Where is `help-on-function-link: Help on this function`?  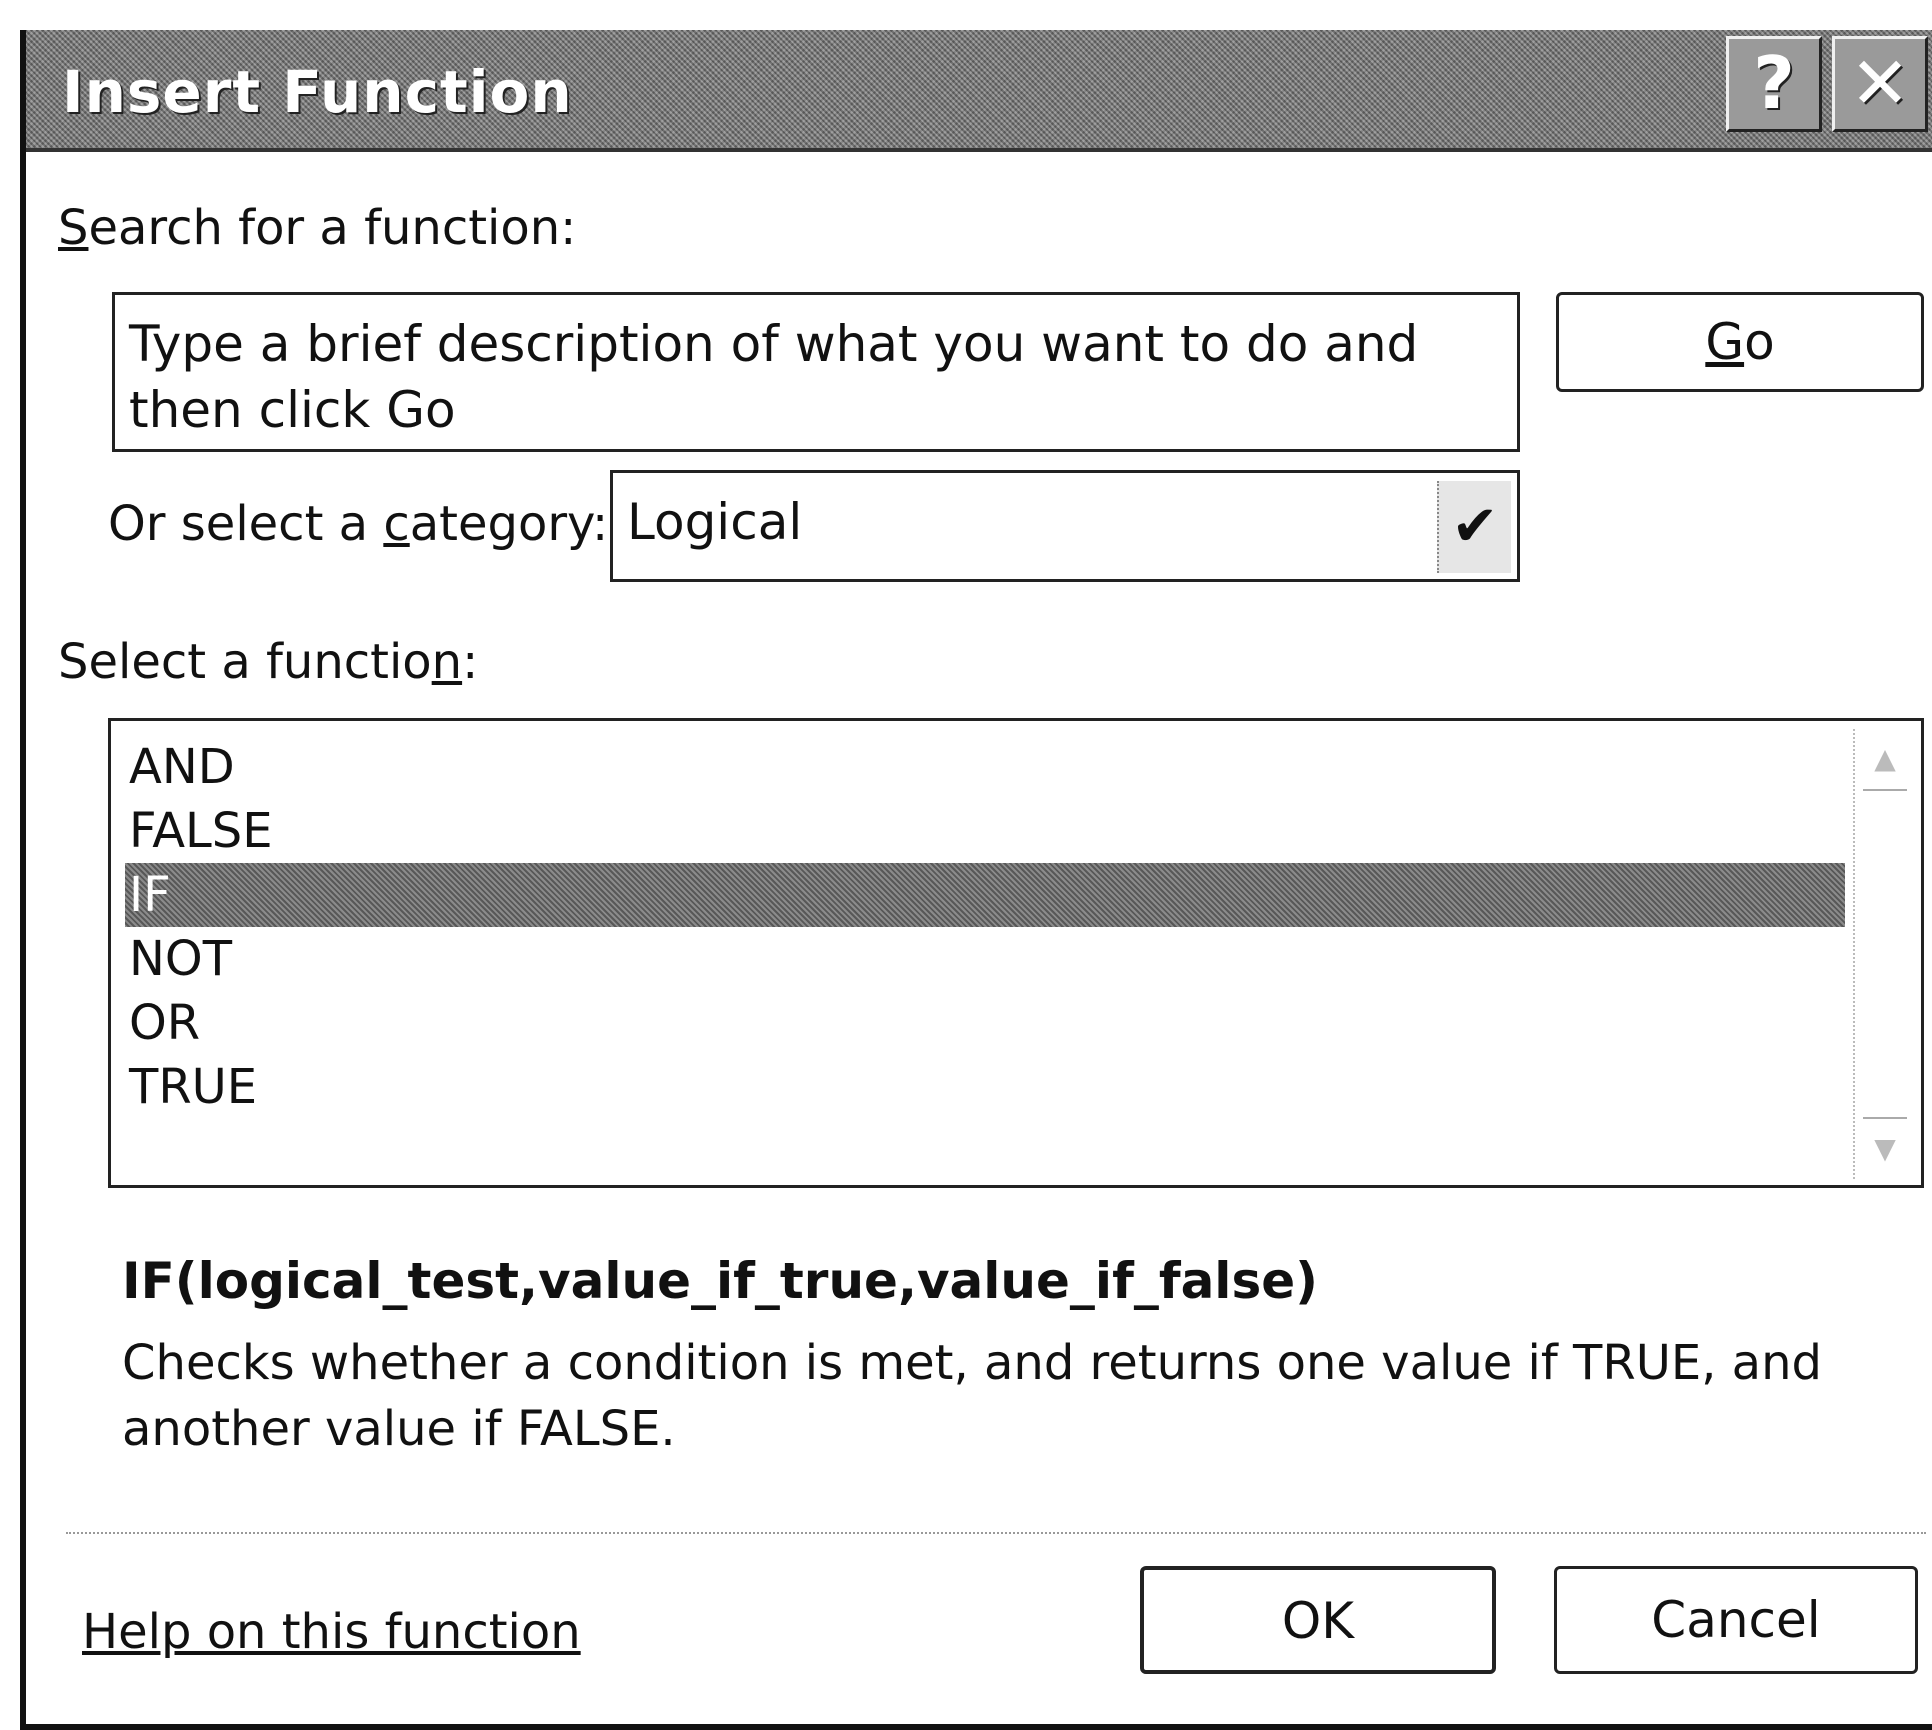
help-on-function-link: Help on this function is located at coordinates (331, 1632).